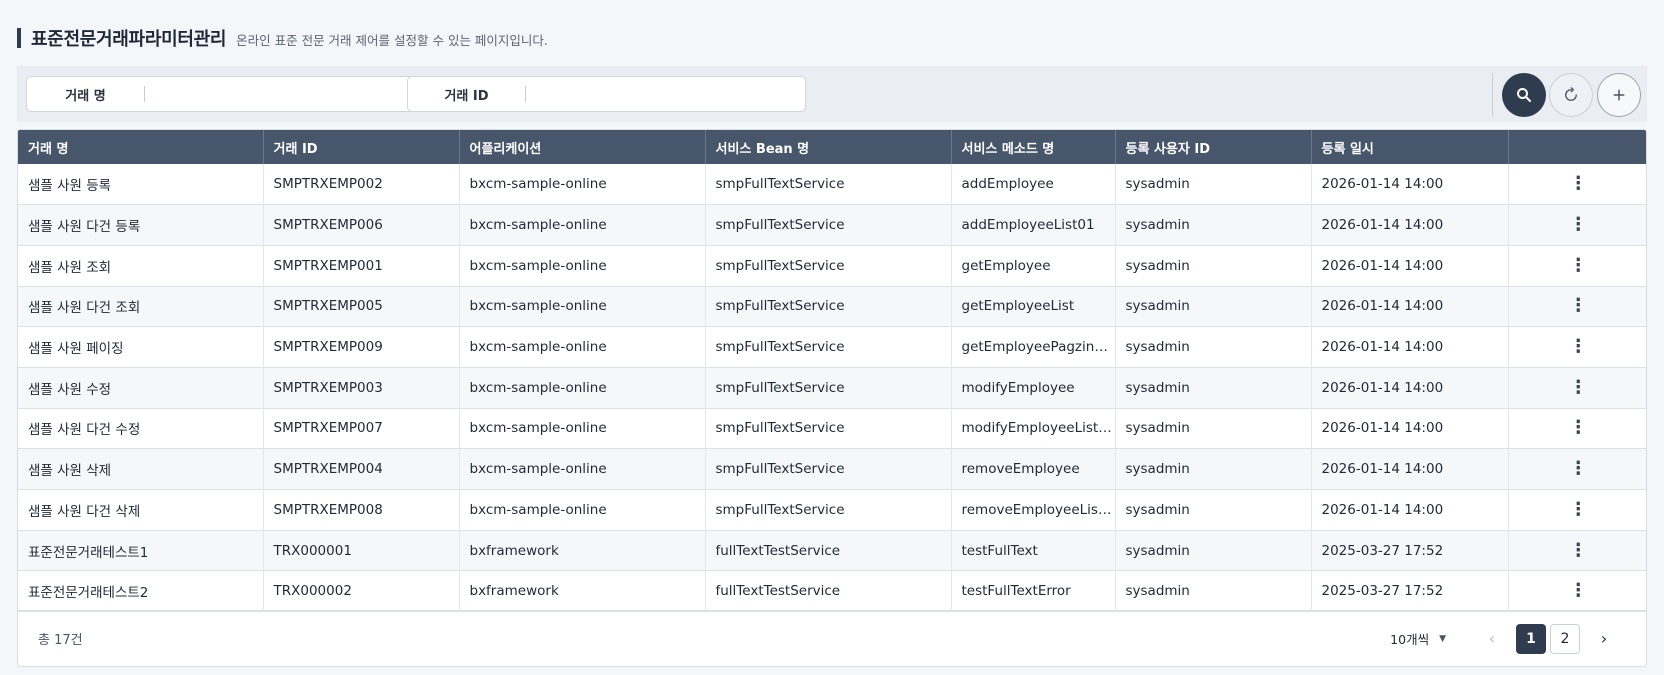  I want to click on transaction-name-cell: 샘플 사원 다건 등록, so click(141, 225).